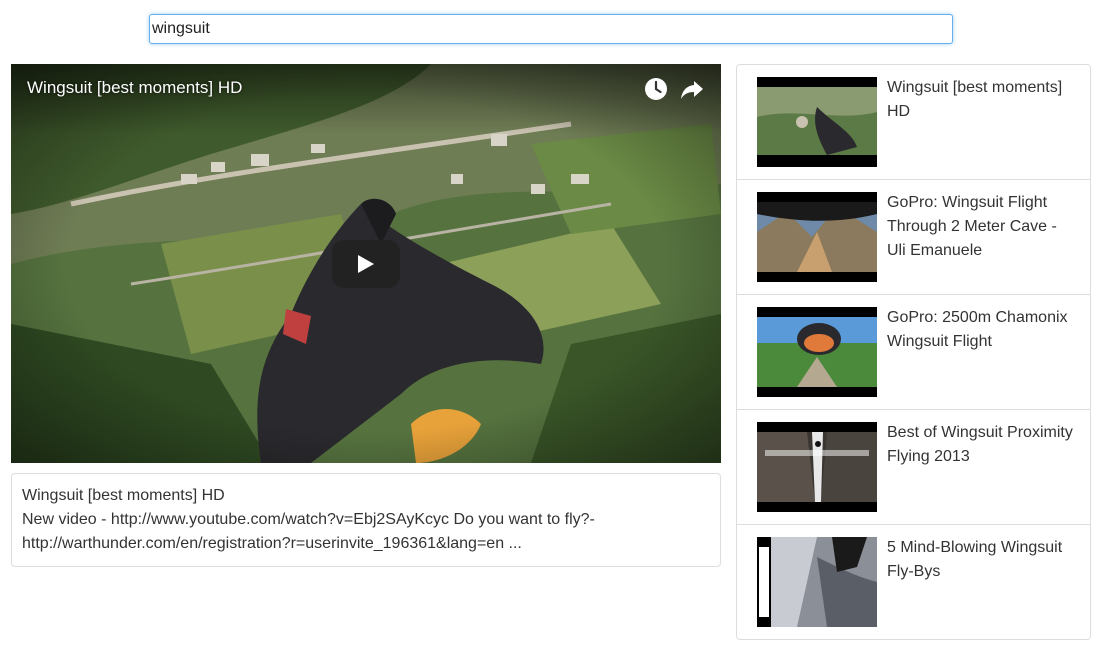 This screenshot has height=653, width=1102. What do you see at coordinates (123, 495) in the screenshot?
I see `description-title: Wingsuit [best moments] HD` at bounding box center [123, 495].